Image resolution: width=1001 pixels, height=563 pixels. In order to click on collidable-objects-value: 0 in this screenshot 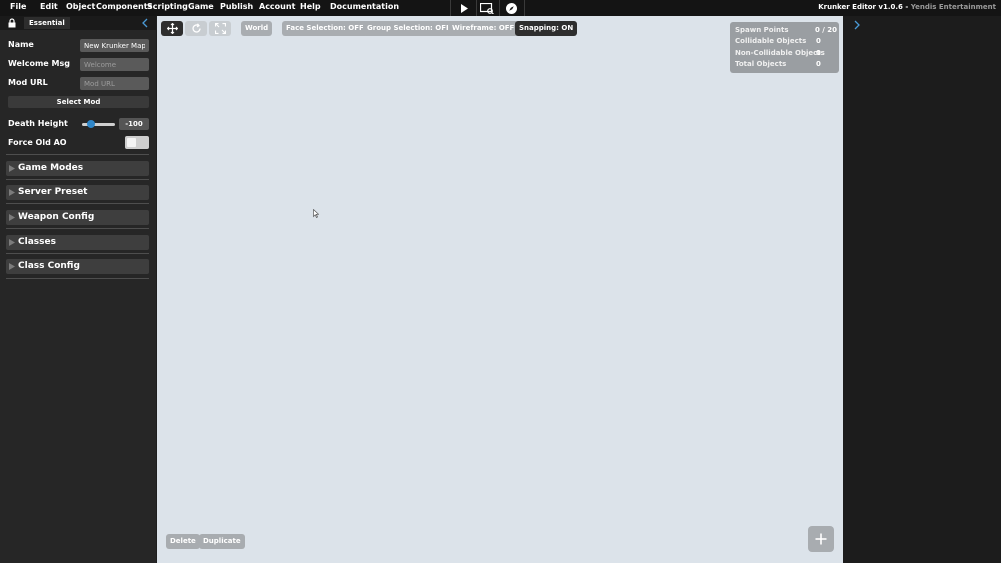, I will do `click(818, 41)`.